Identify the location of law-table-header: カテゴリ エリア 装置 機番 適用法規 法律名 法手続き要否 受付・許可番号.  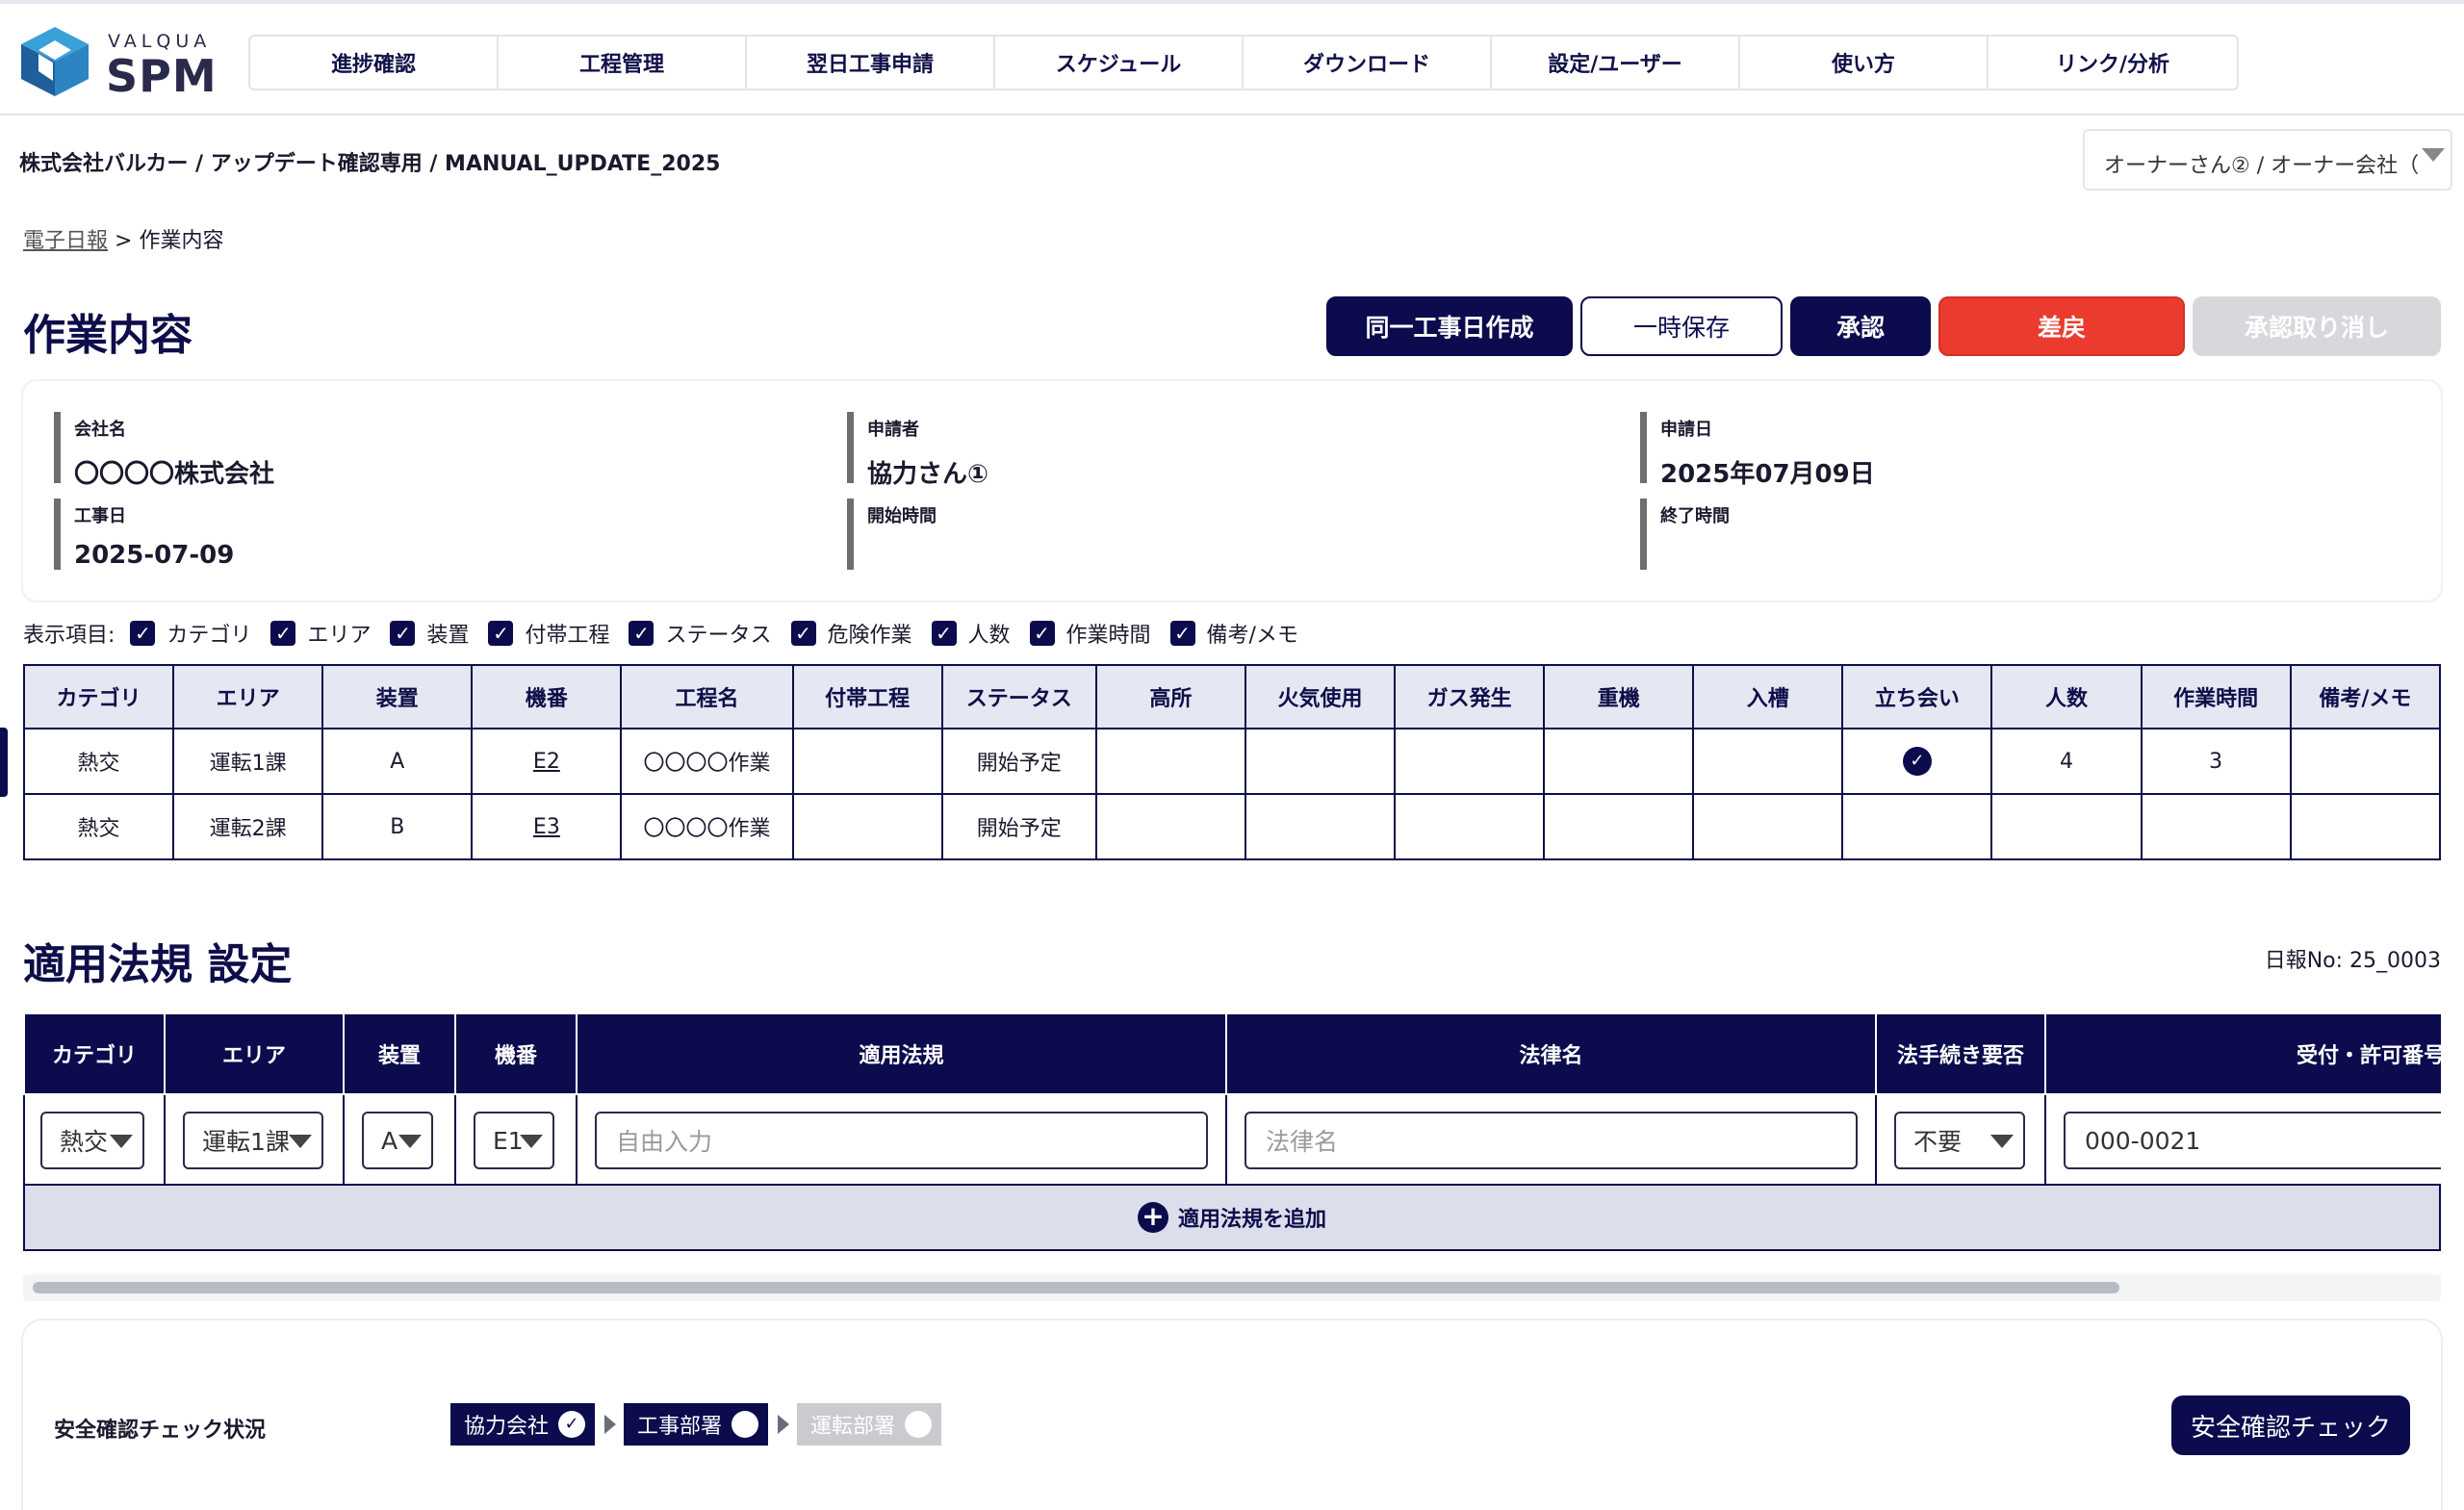
(1232, 1053).